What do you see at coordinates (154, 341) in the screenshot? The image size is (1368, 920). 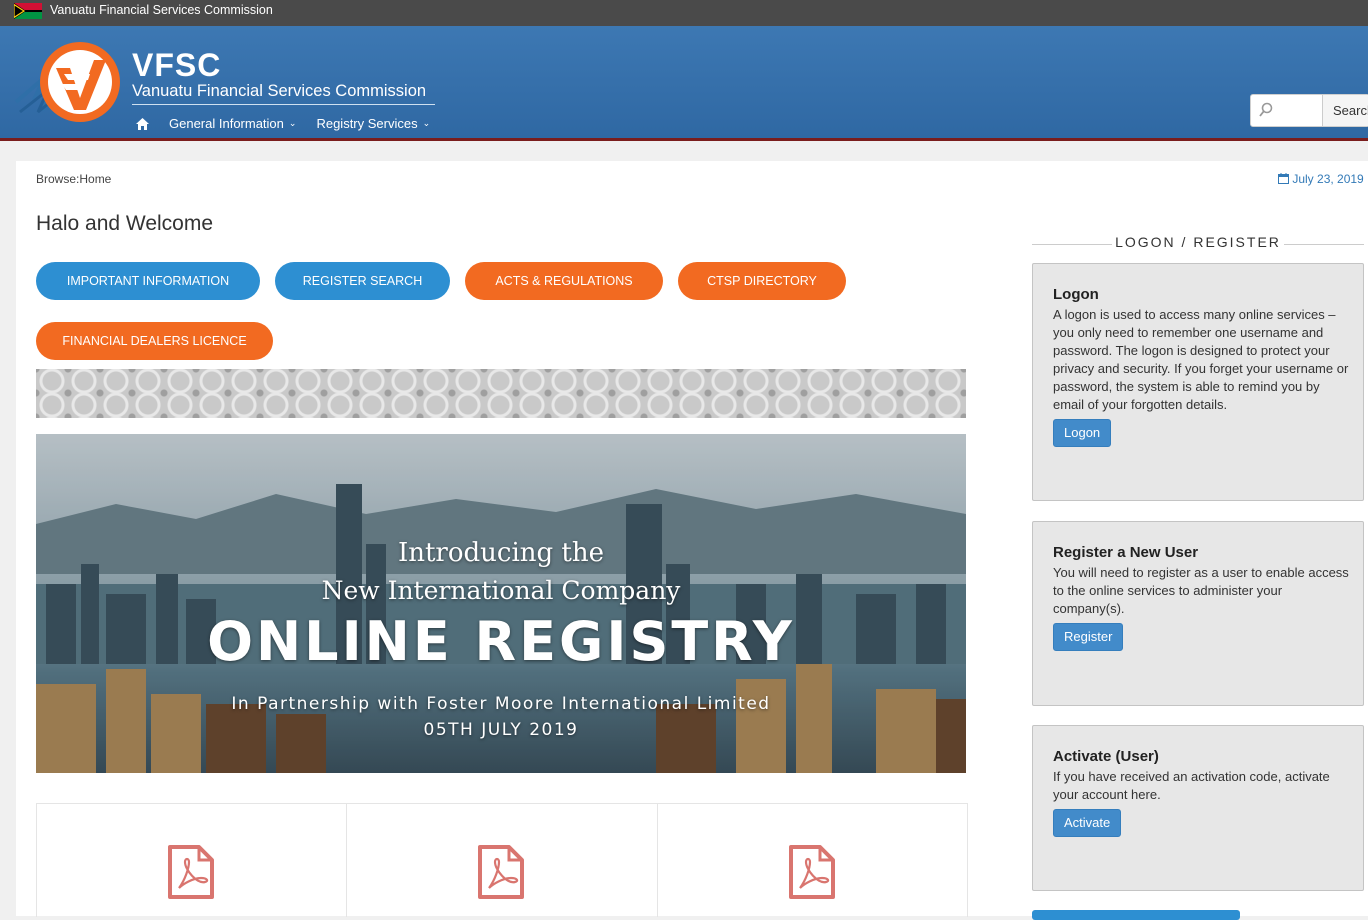 I see `financial-dealers-licence-button: FINANCIAL DEALERS LICENCE` at bounding box center [154, 341].